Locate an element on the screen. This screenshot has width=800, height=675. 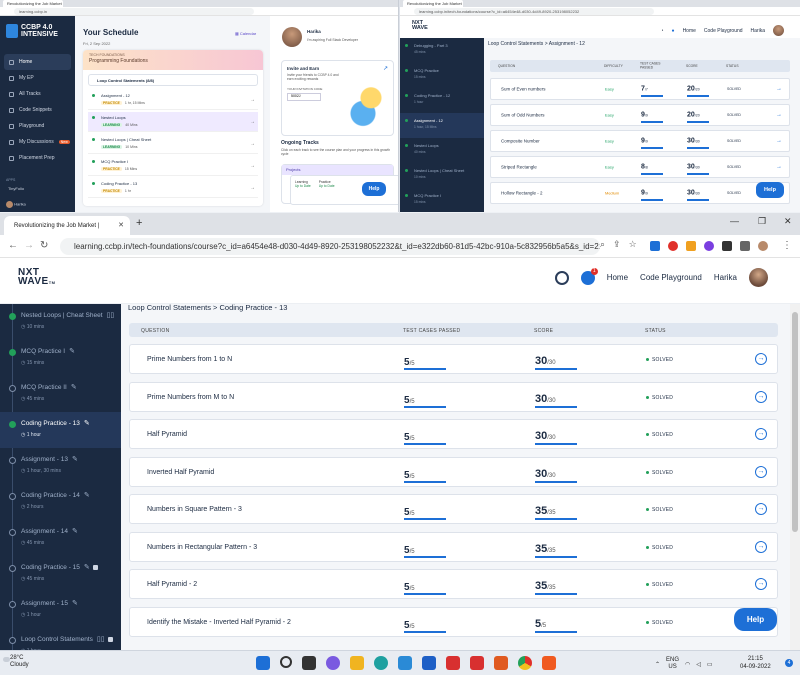
nav-user-name: Harika is located at coordinates (725, 277).